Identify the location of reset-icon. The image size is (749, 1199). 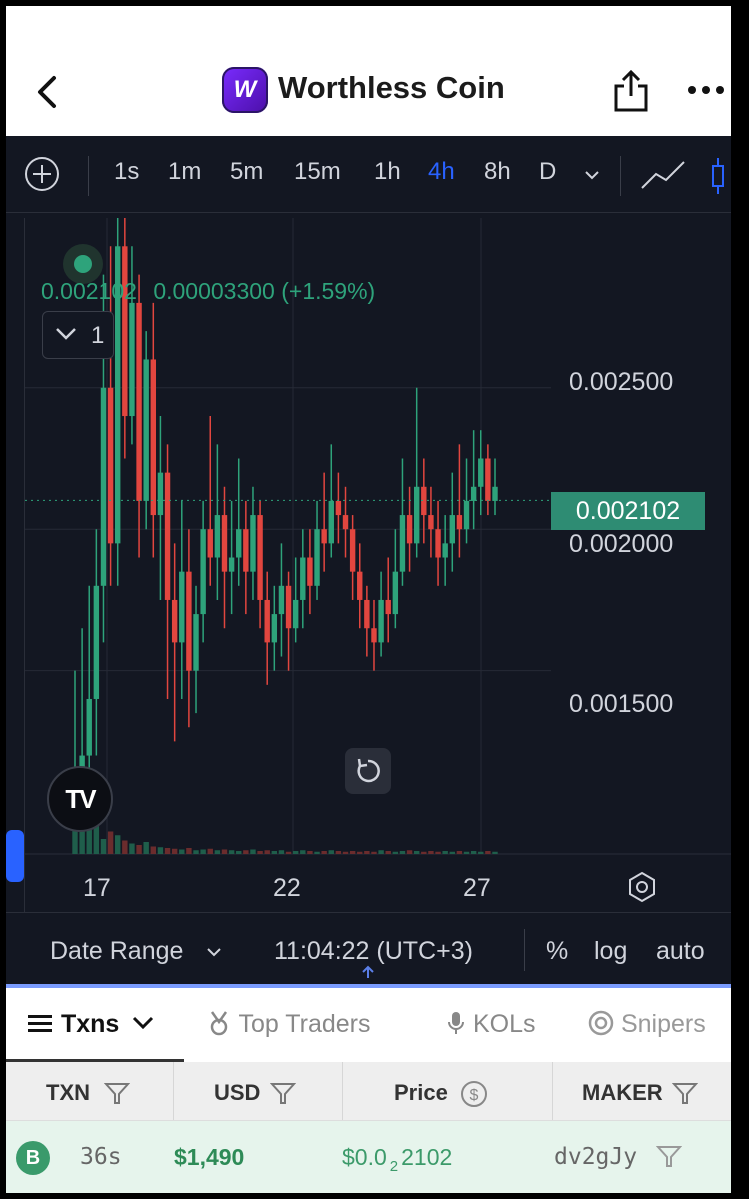
(368, 770).